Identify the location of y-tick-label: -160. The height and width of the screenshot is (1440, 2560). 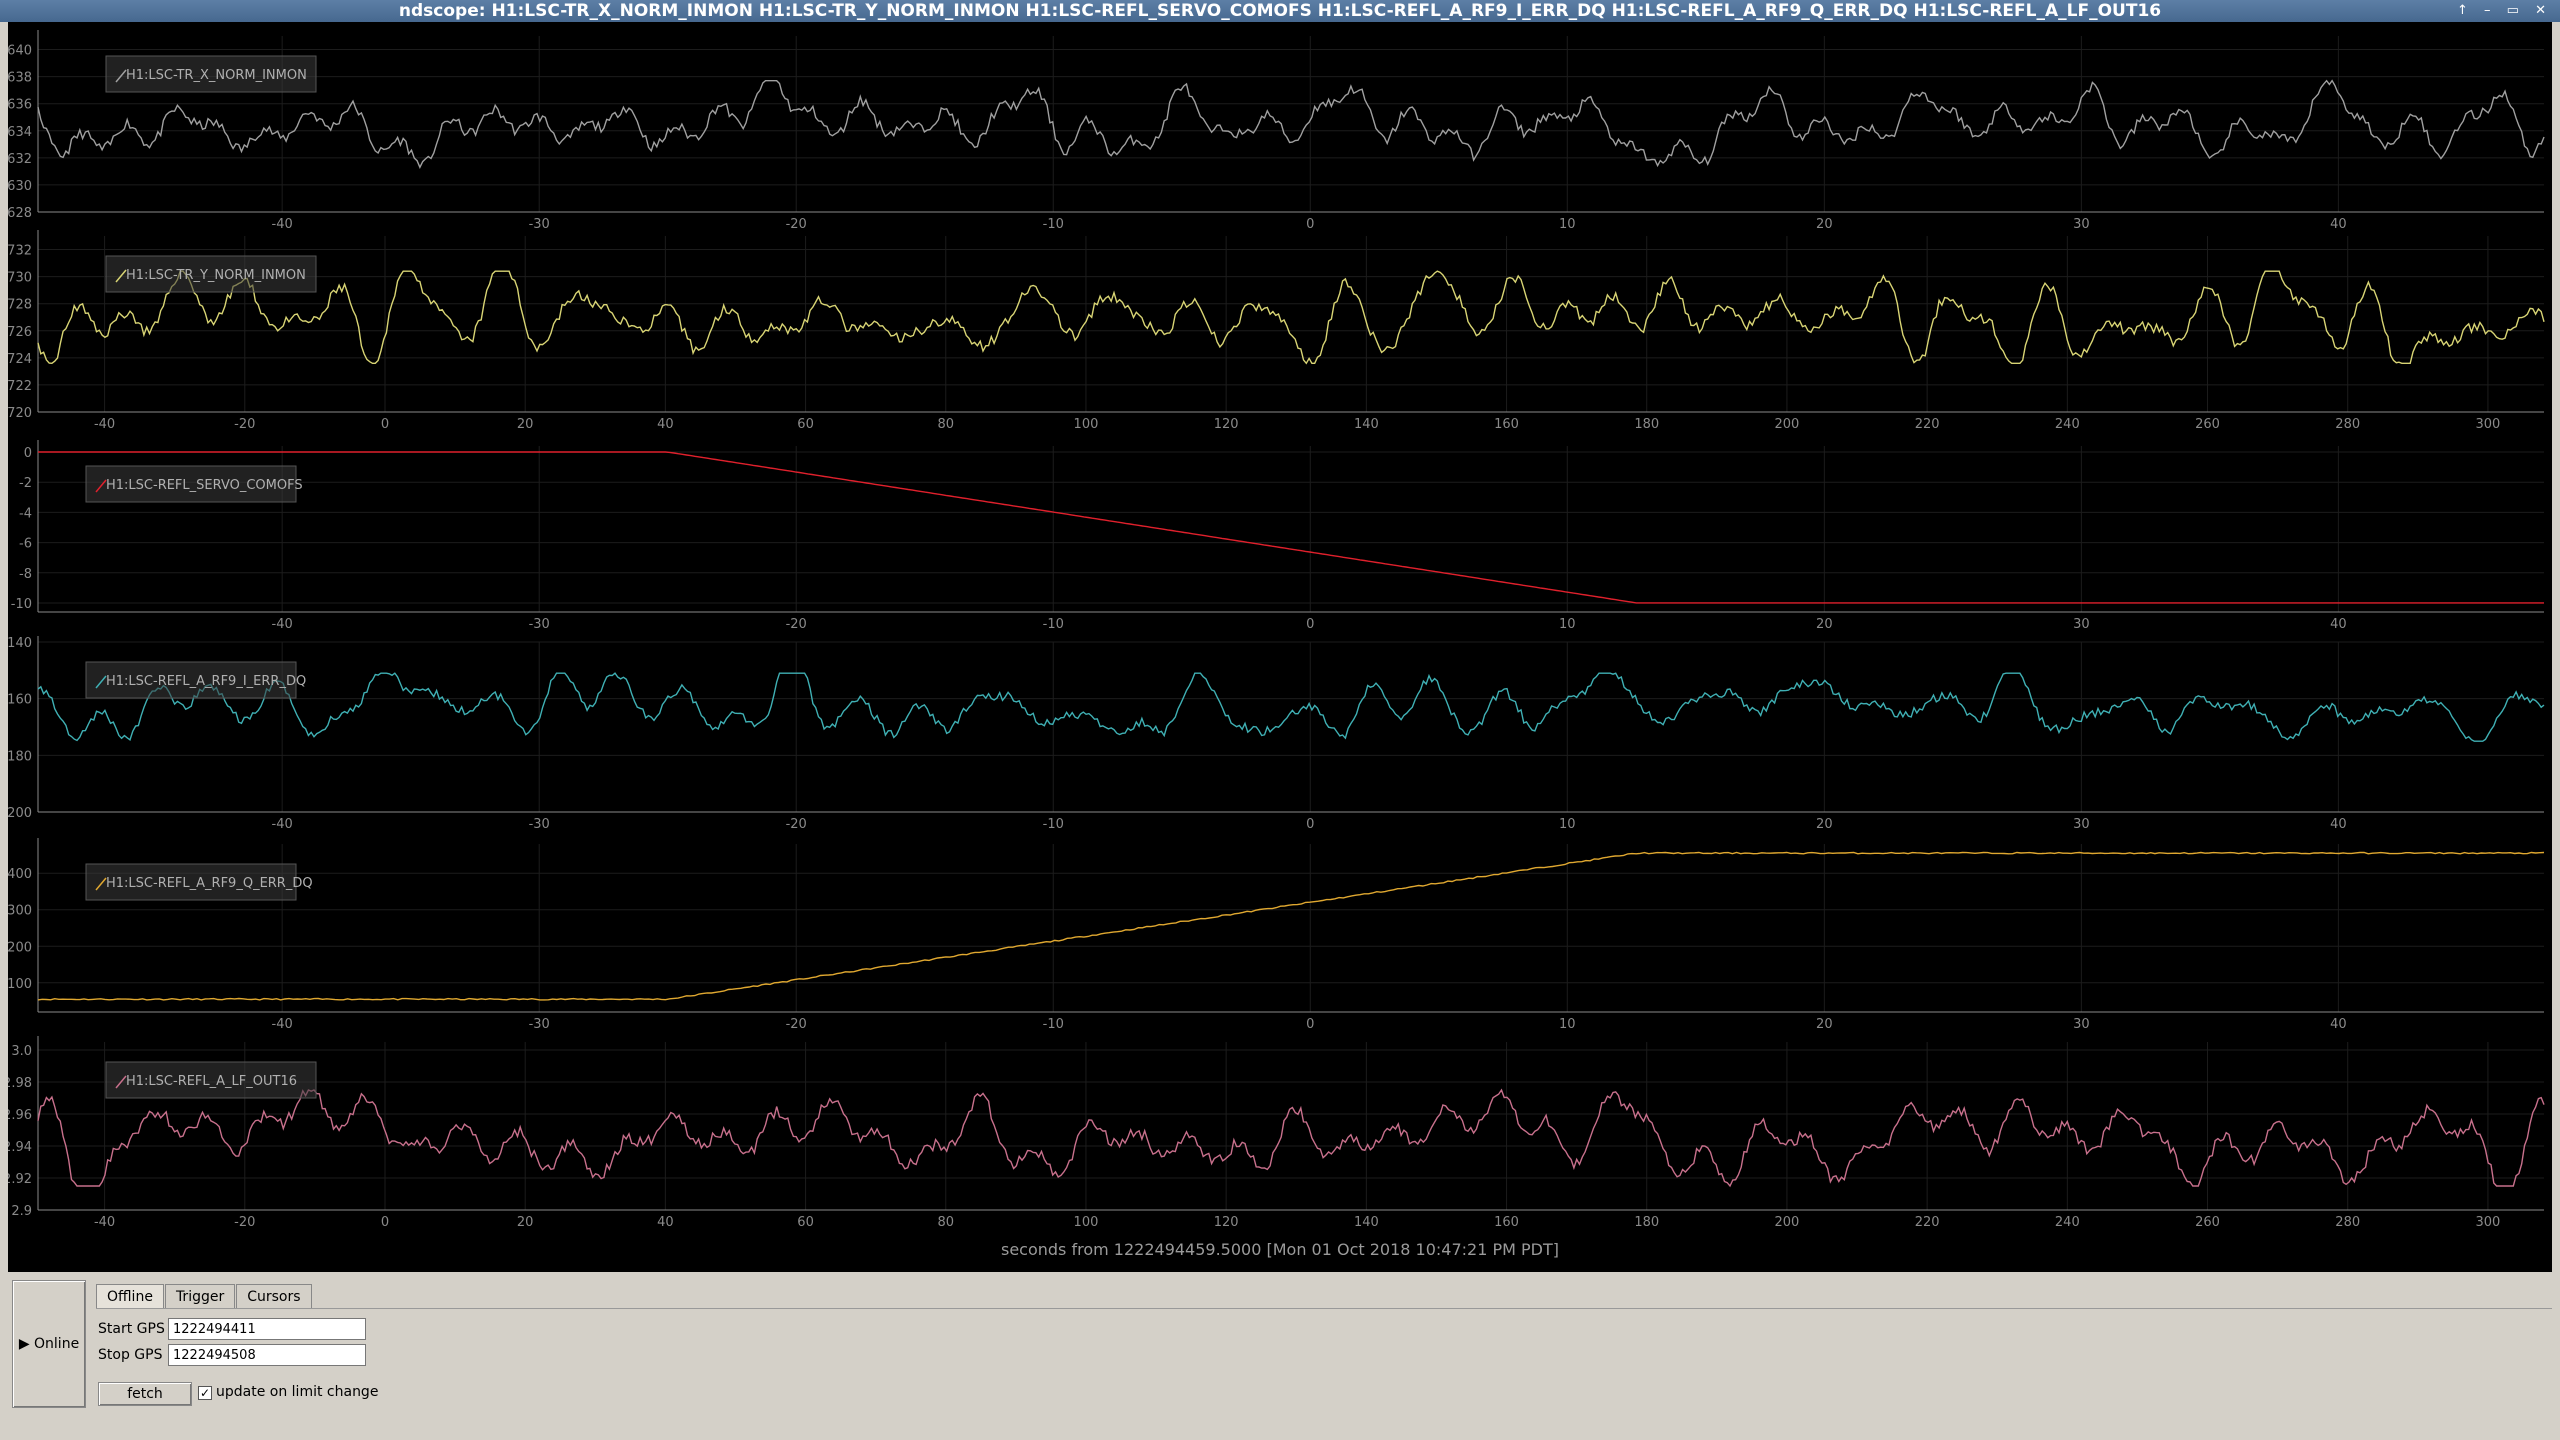
(20, 700).